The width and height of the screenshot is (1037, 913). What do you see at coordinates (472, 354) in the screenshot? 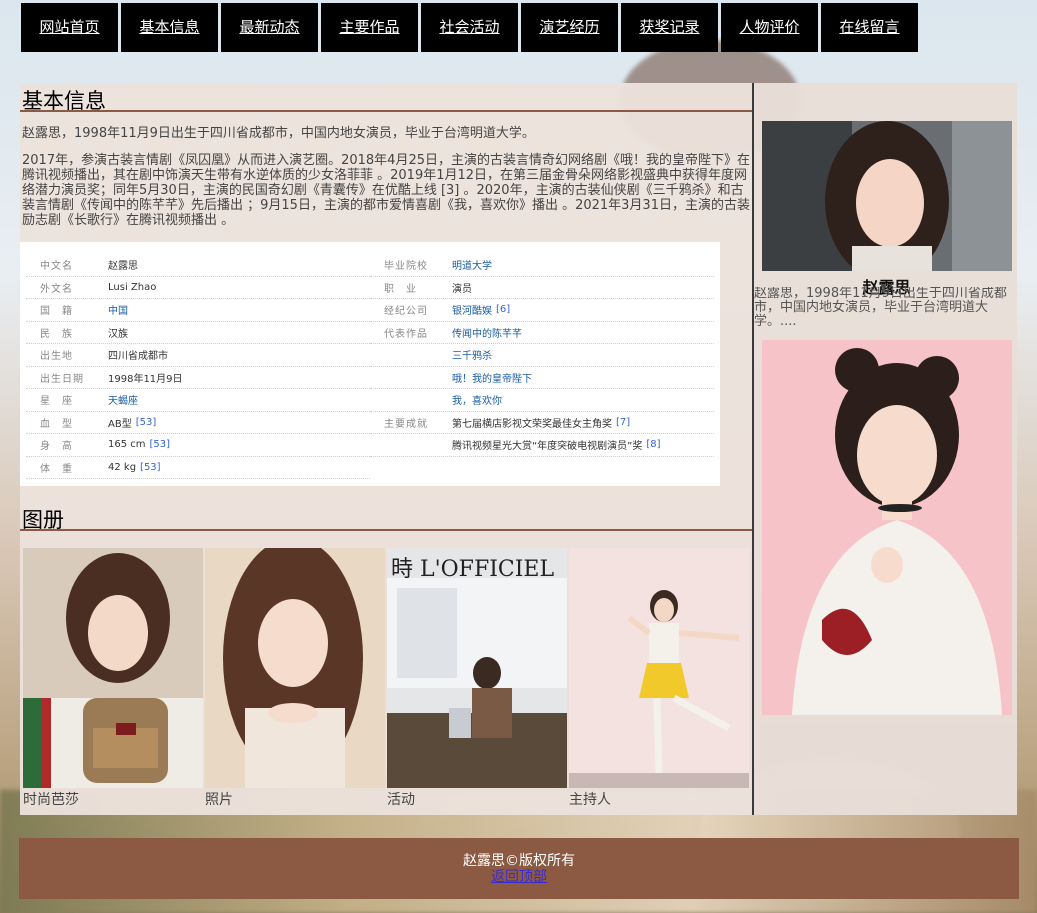
I see `info-value-link: 三千鸦杀` at bounding box center [472, 354].